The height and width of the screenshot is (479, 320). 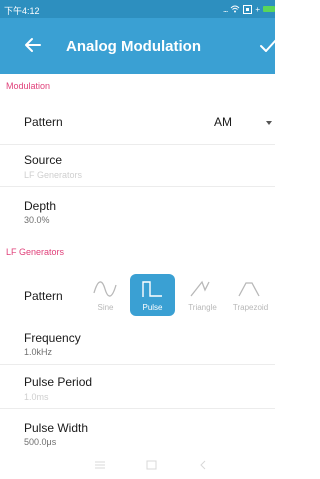 What do you see at coordinates (152, 289) in the screenshot?
I see `pulse-wave-icon` at bounding box center [152, 289].